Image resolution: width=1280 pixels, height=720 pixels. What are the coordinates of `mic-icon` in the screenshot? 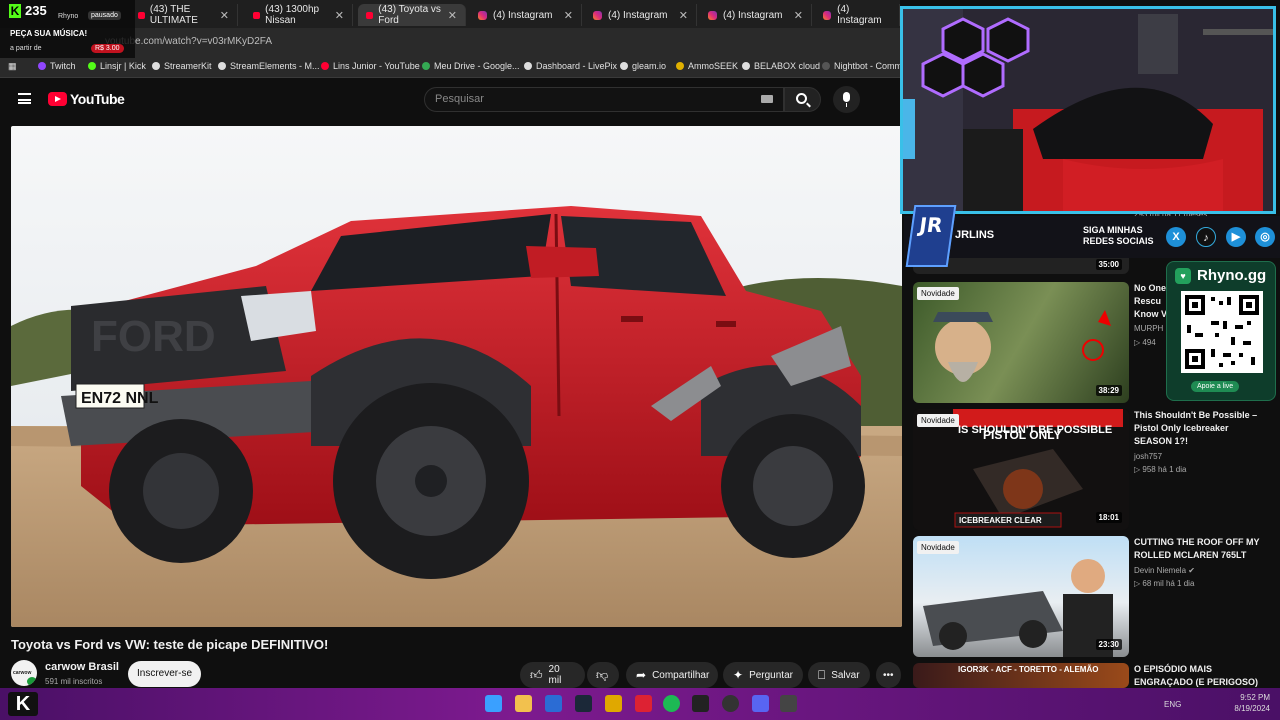 It's located at (846, 97).